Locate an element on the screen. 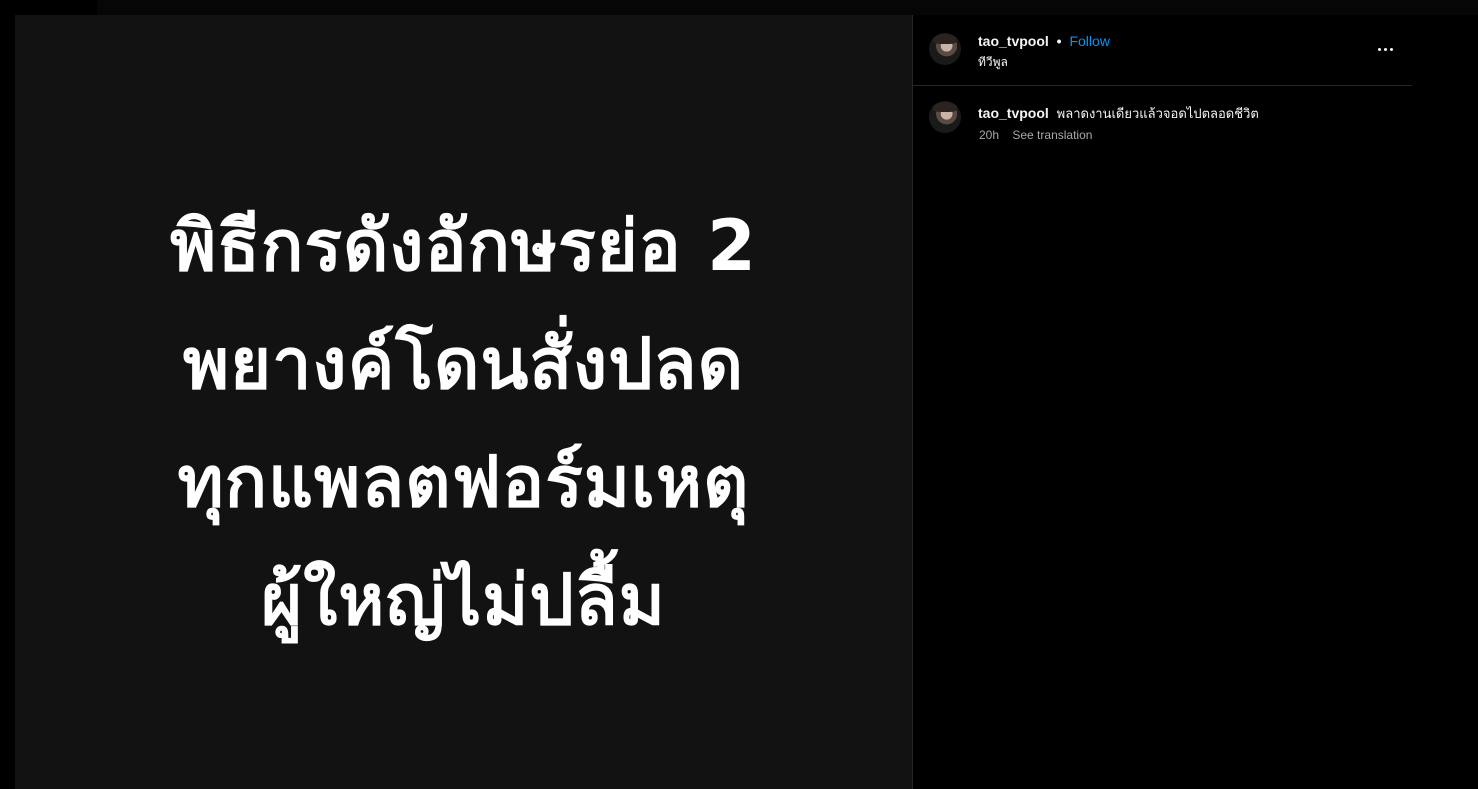  caption-meta: 20h See translation is located at coordinates (1035, 135).